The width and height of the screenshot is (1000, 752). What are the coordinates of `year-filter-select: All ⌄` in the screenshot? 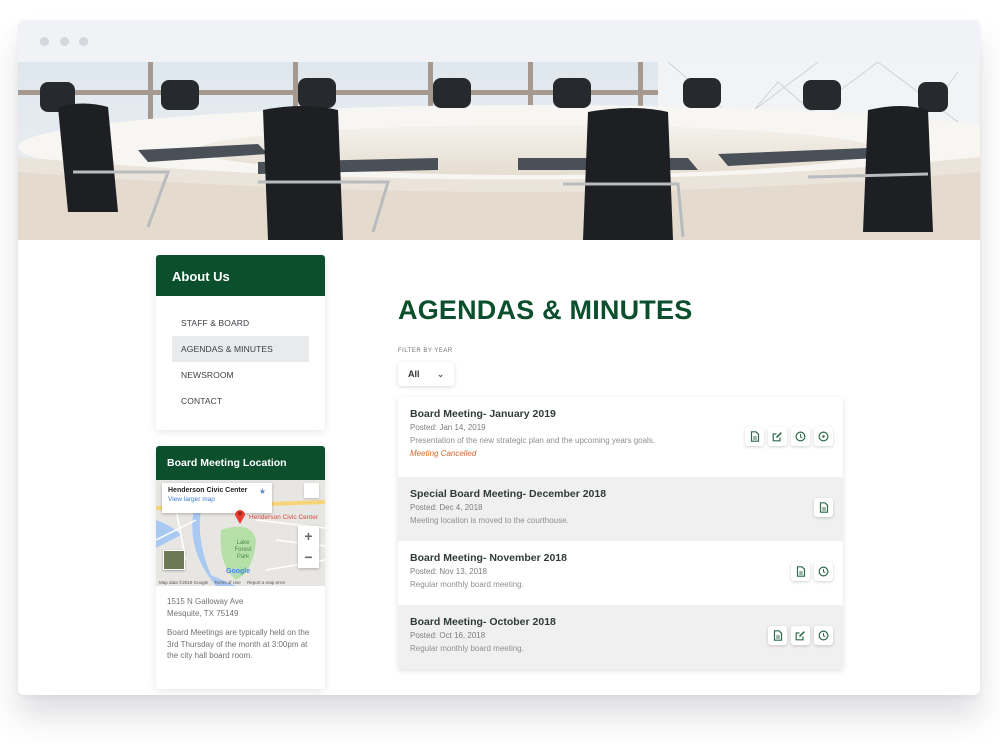 It's located at (426, 374).